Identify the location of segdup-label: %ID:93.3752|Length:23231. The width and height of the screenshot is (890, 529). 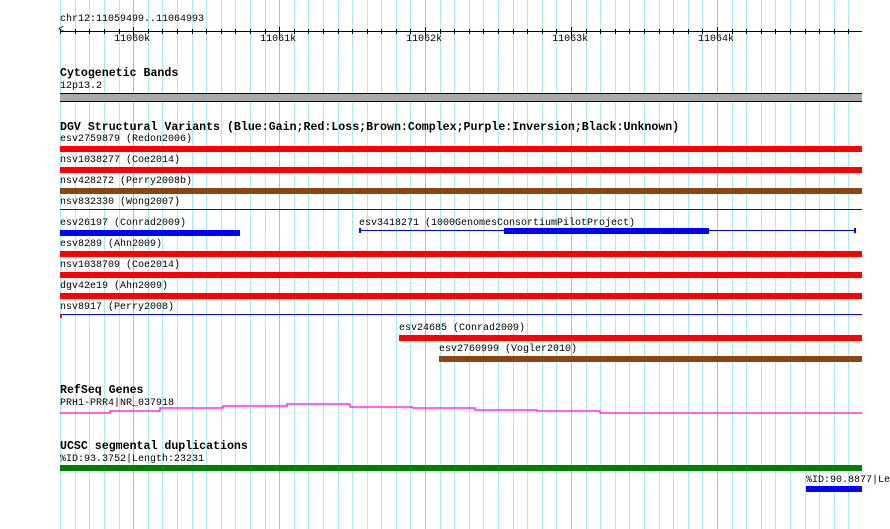
(132, 459).